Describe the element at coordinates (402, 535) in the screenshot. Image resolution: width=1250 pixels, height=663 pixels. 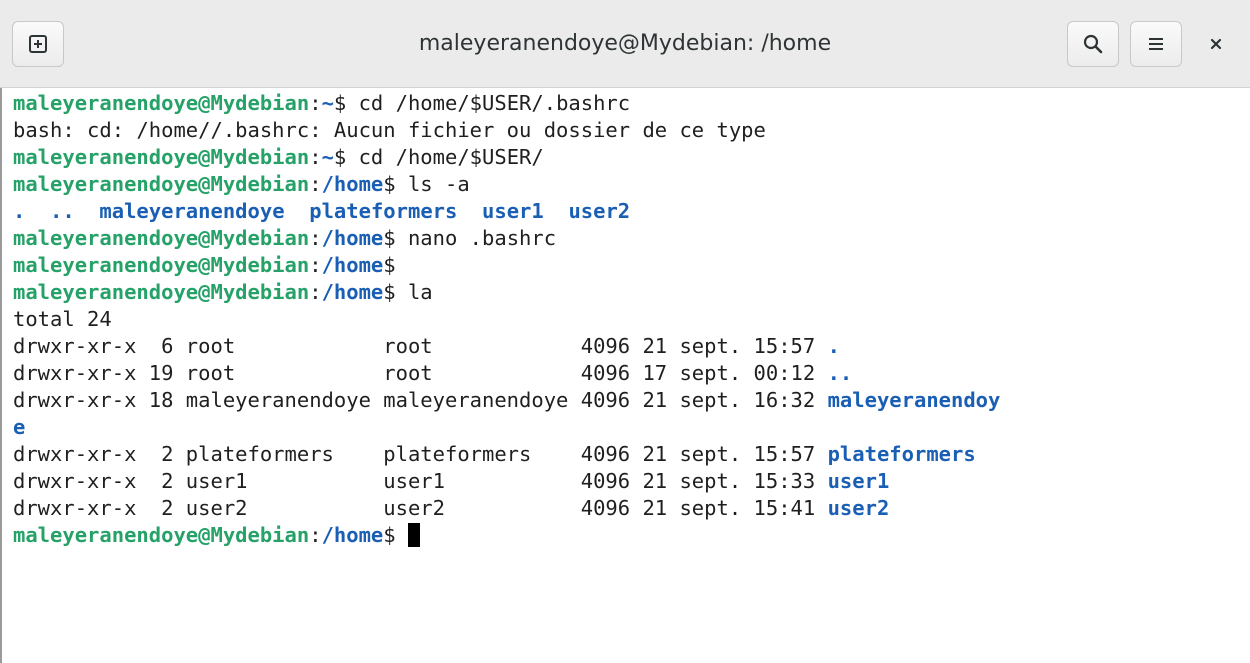
I see `command-text` at that location.